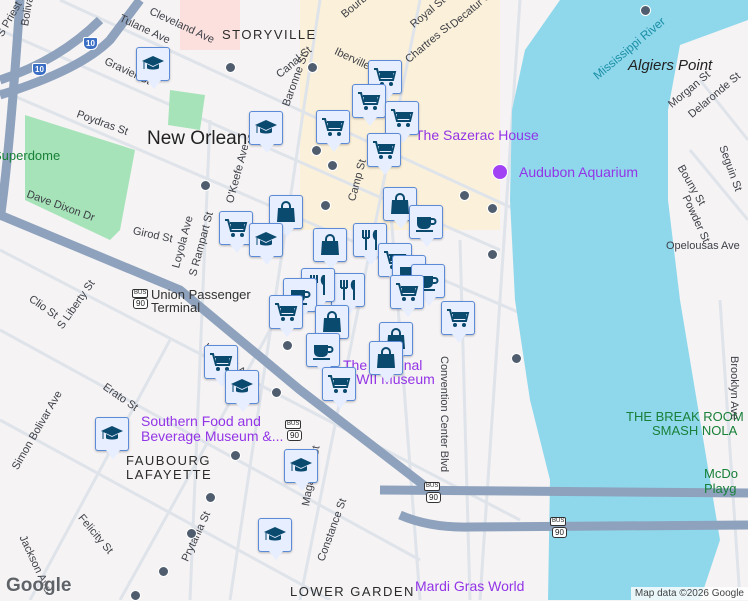 The height and width of the screenshot is (601, 748). Describe the element at coordinates (30, 155) in the screenshot. I see `poi-superdome: Superdome` at that location.